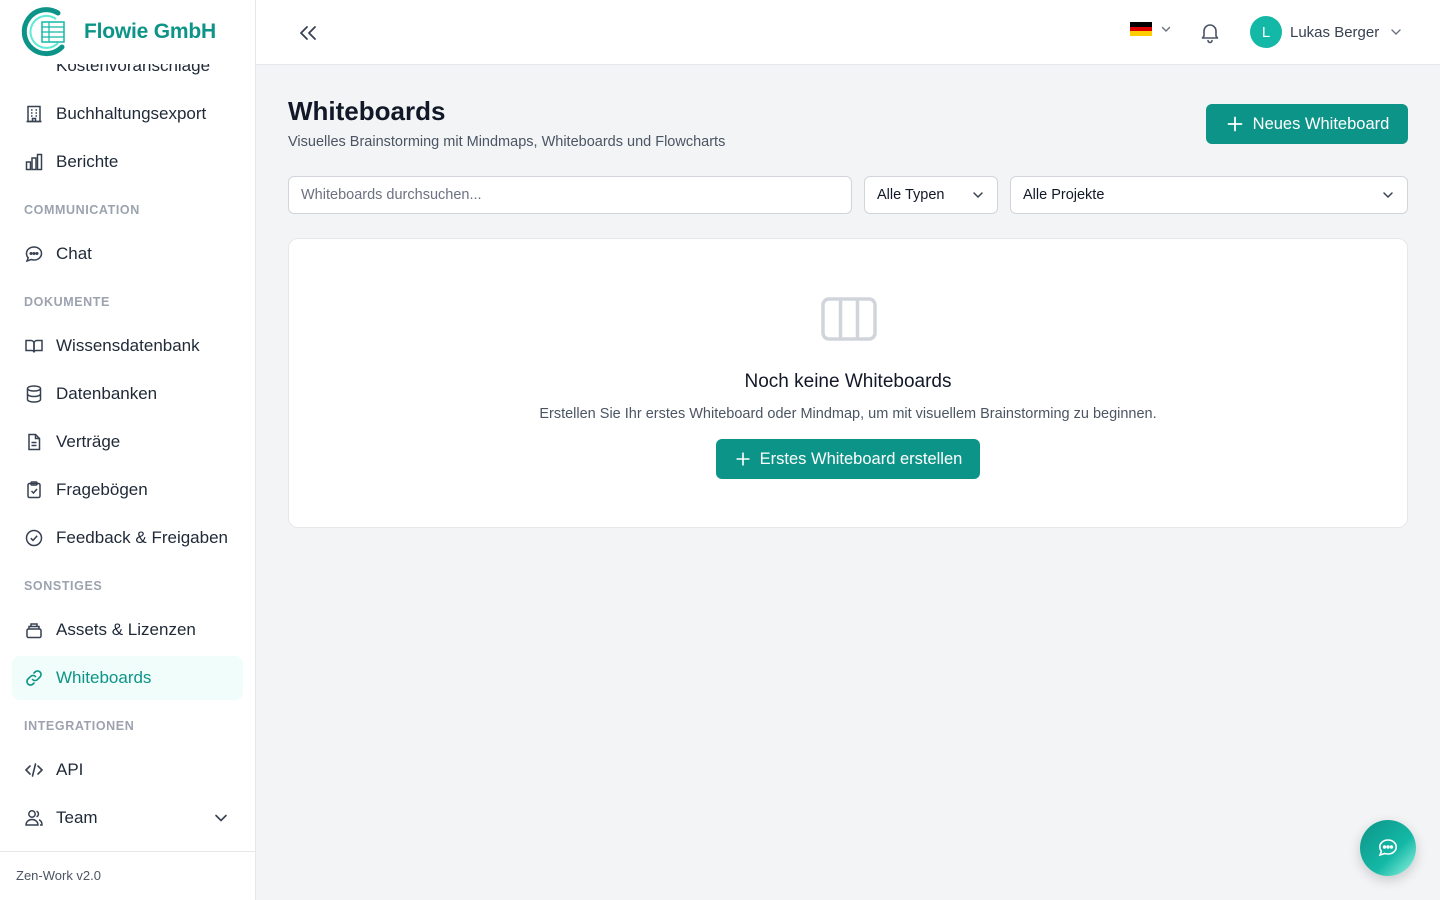  Describe the element at coordinates (67, 302) in the screenshot. I see `section-dokumente: DOKUMENTE` at that location.